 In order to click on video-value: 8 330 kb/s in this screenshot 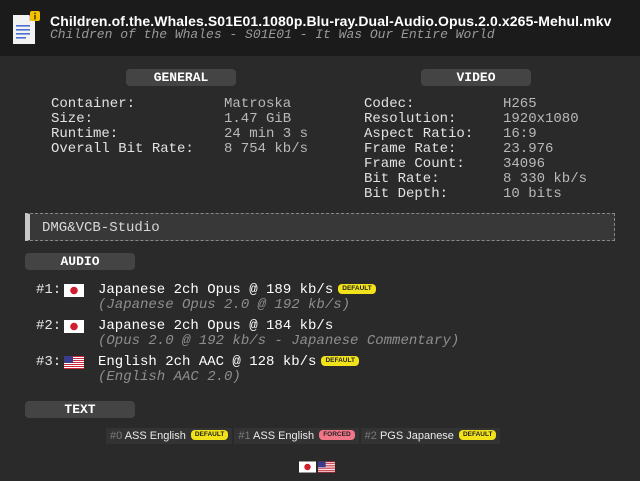, I will do `click(545, 179)`.